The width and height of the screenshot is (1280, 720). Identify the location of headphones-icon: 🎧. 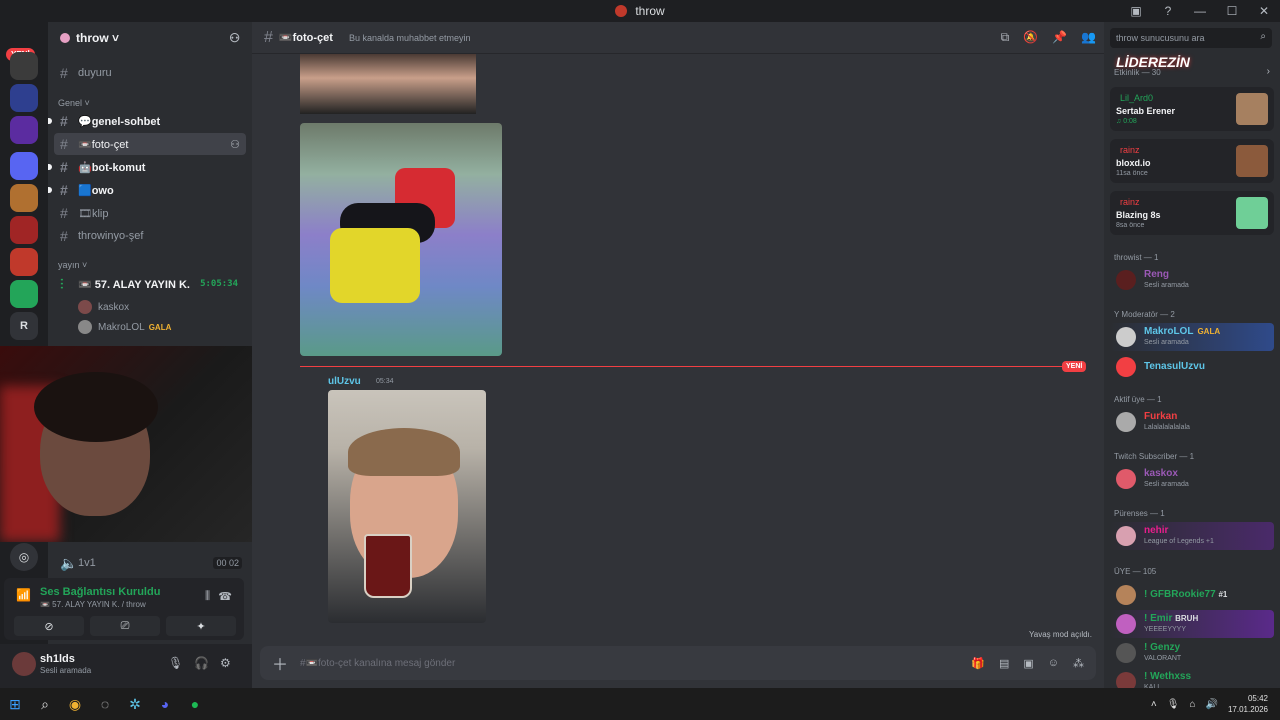
(201, 663).